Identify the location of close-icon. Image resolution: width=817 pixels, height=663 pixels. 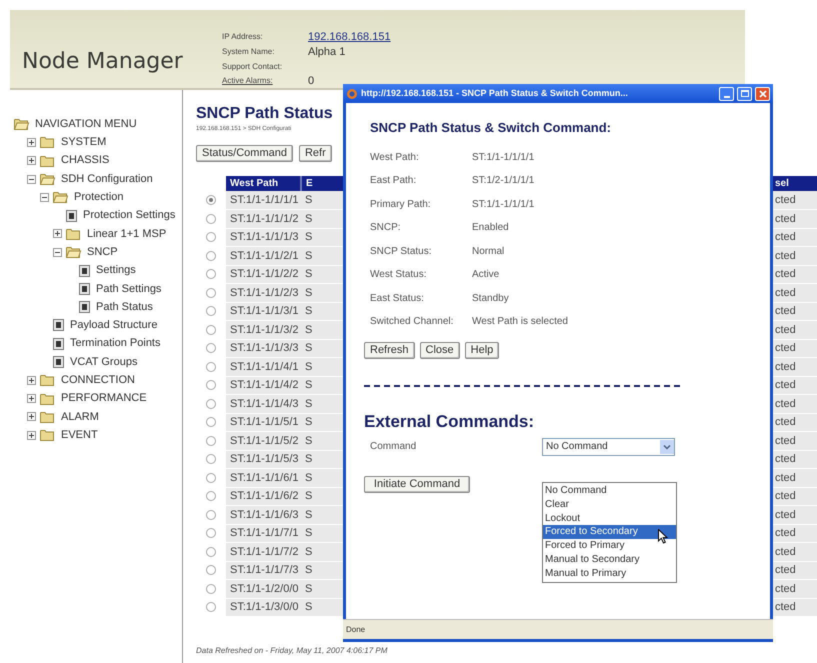
(762, 94).